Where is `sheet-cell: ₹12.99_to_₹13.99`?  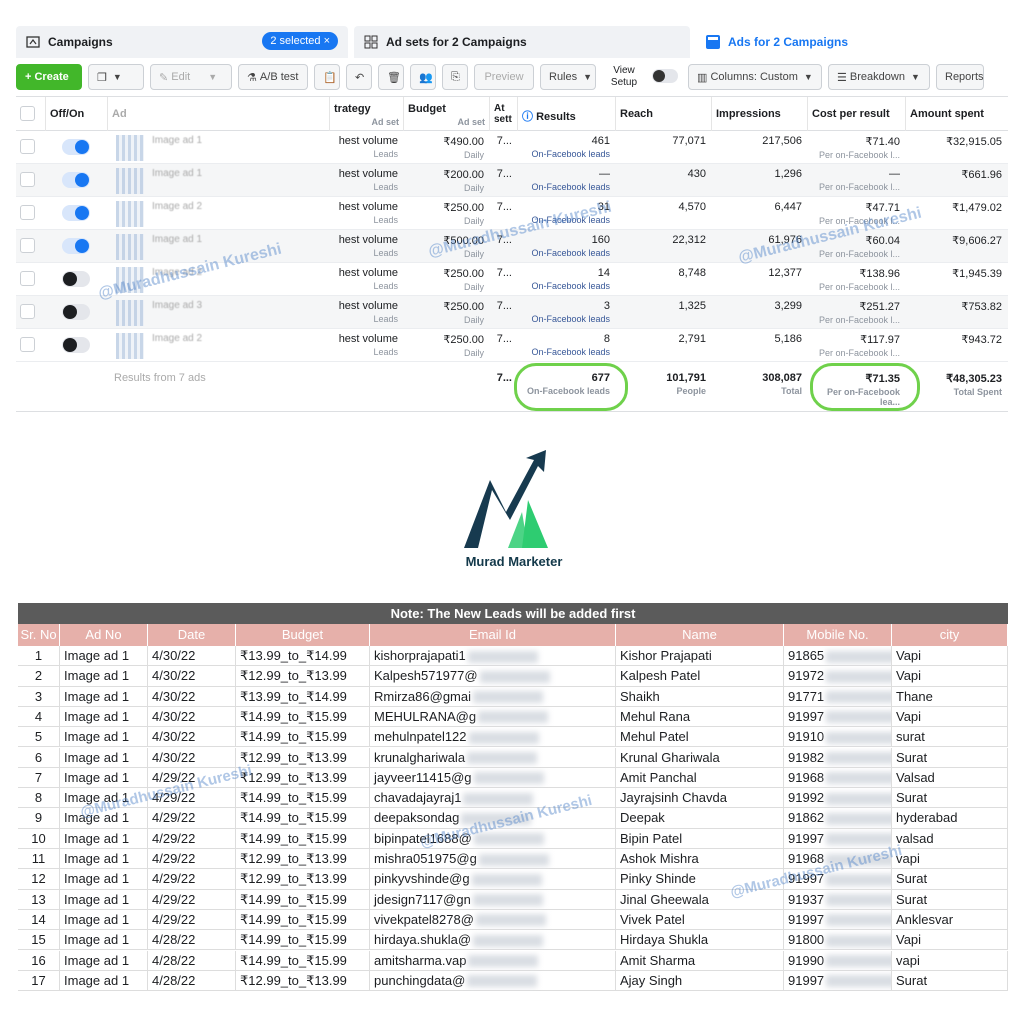
sheet-cell: ₹12.99_to_₹13.99 is located at coordinates (303, 757).